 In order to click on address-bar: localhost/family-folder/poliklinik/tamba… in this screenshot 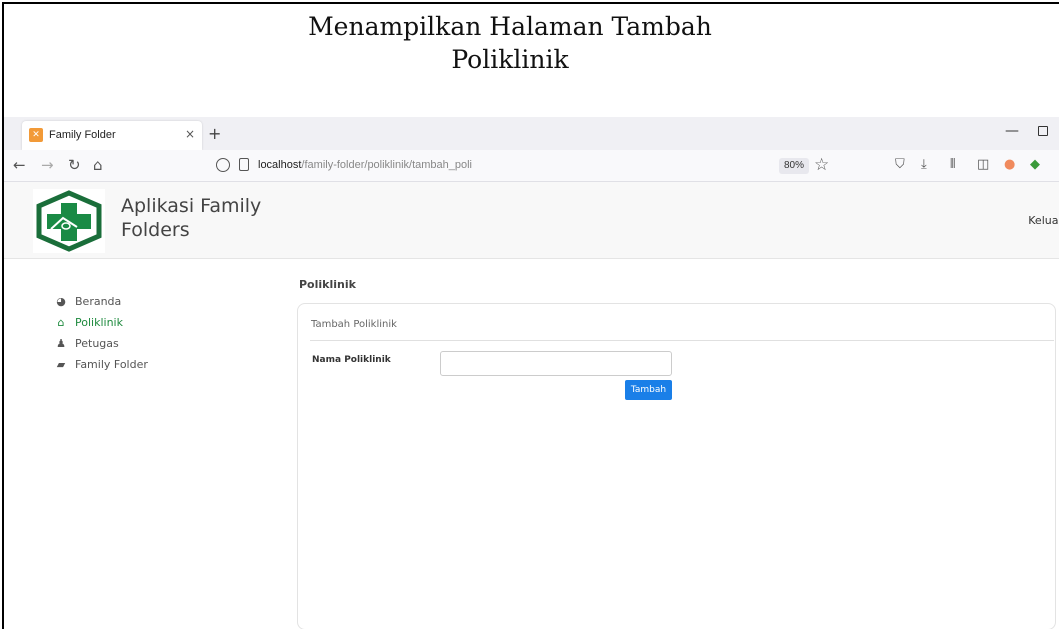, I will do `click(517, 166)`.